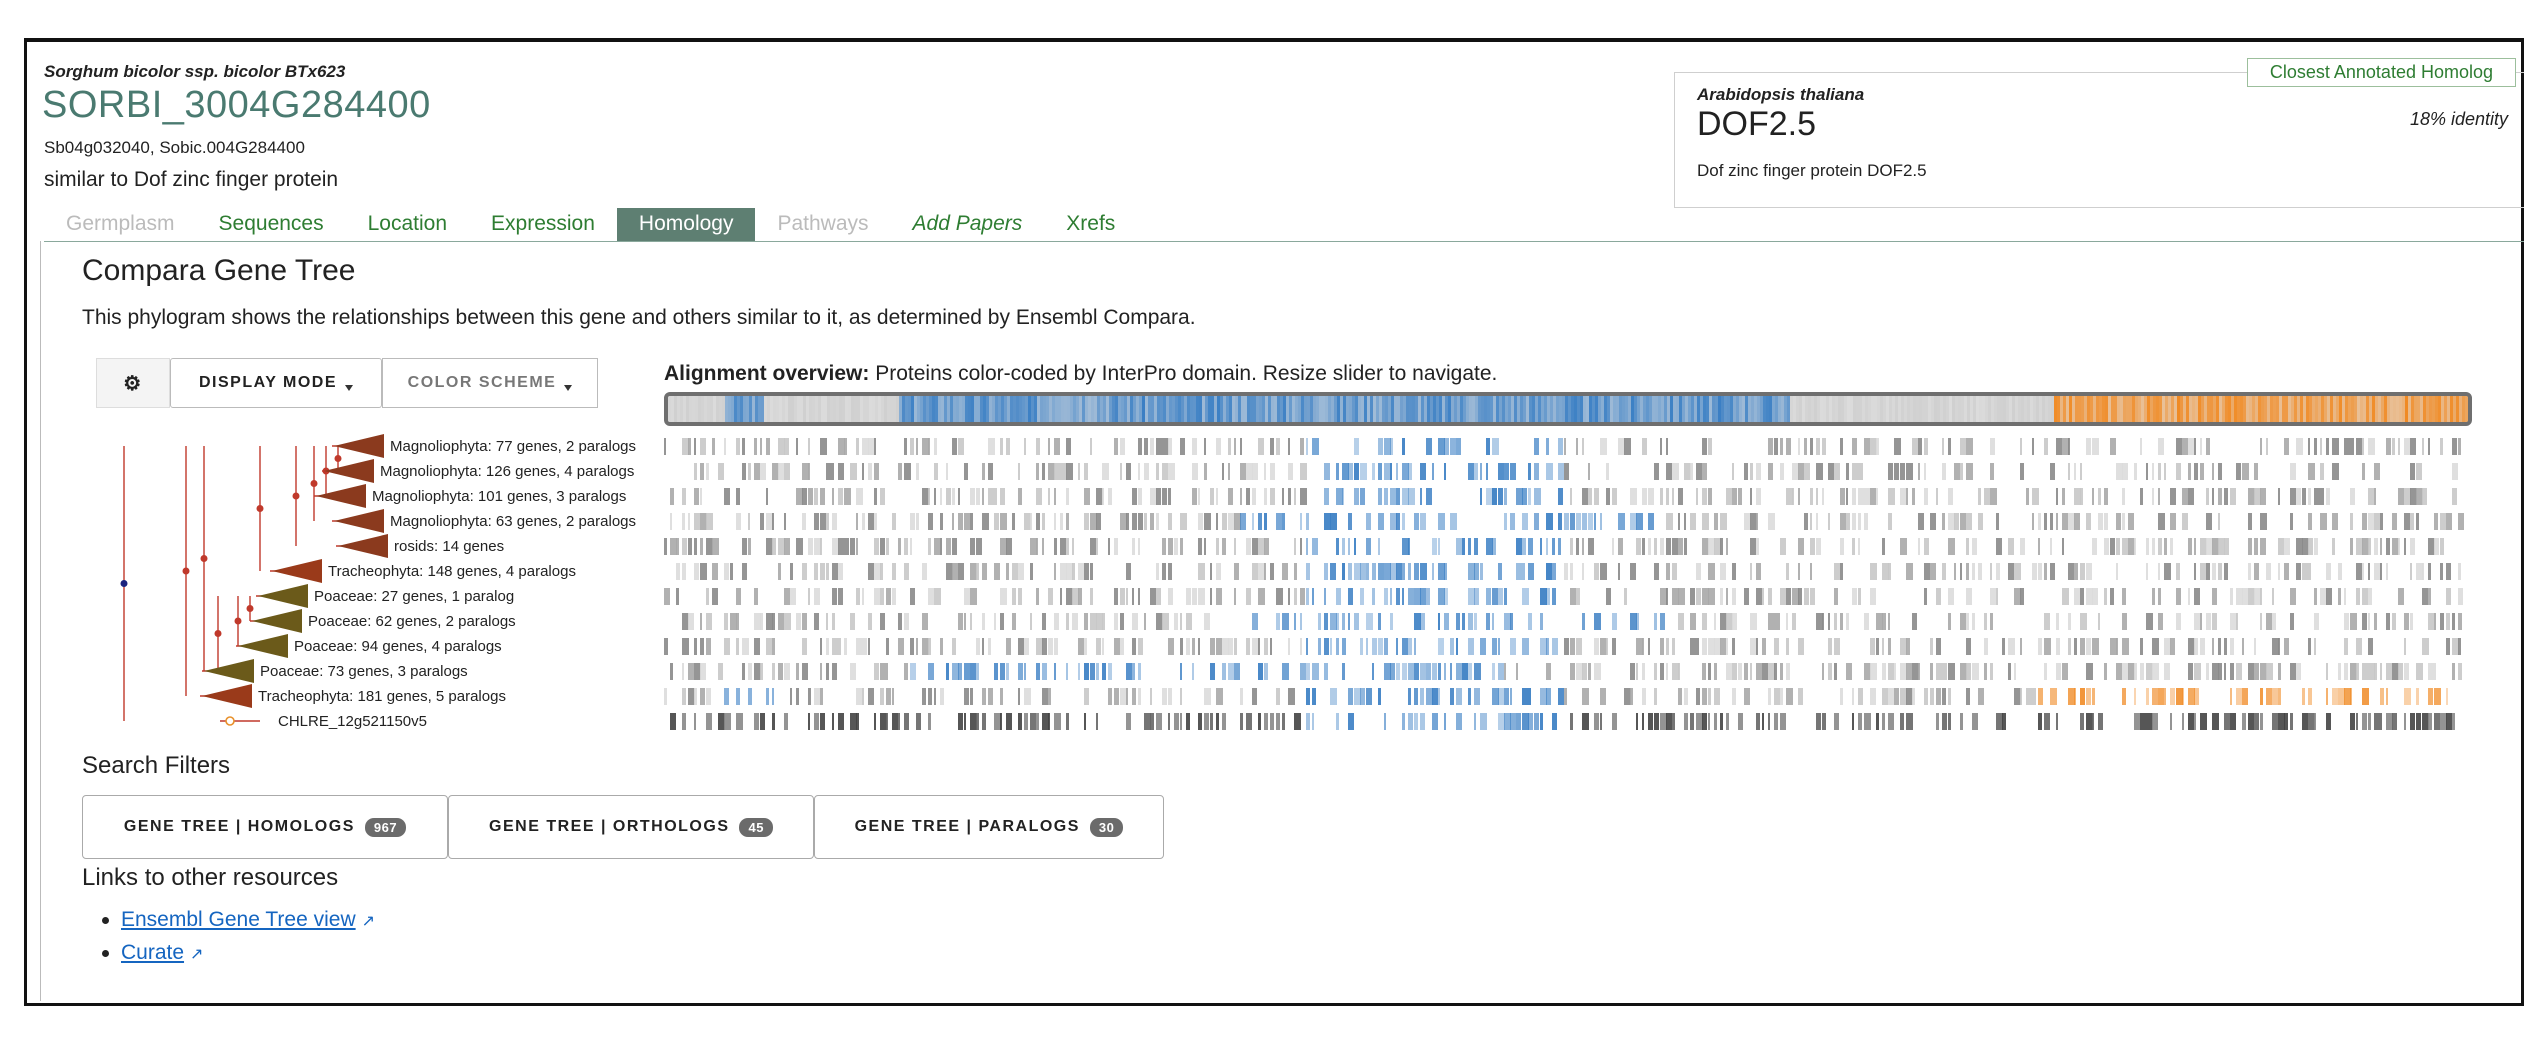 This screenshot has width=2544, height=1040. Describe the element at coordinates (407, 225) in the screenshot. I see `tab-location: Location` at that location.